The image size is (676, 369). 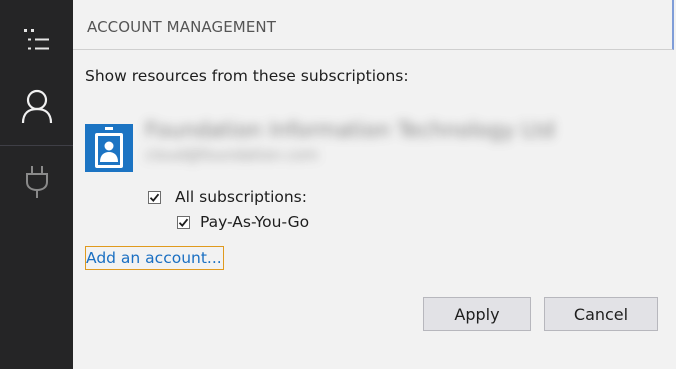 I want to click on cancel-button: Cancel, so click(x=601, y=314).